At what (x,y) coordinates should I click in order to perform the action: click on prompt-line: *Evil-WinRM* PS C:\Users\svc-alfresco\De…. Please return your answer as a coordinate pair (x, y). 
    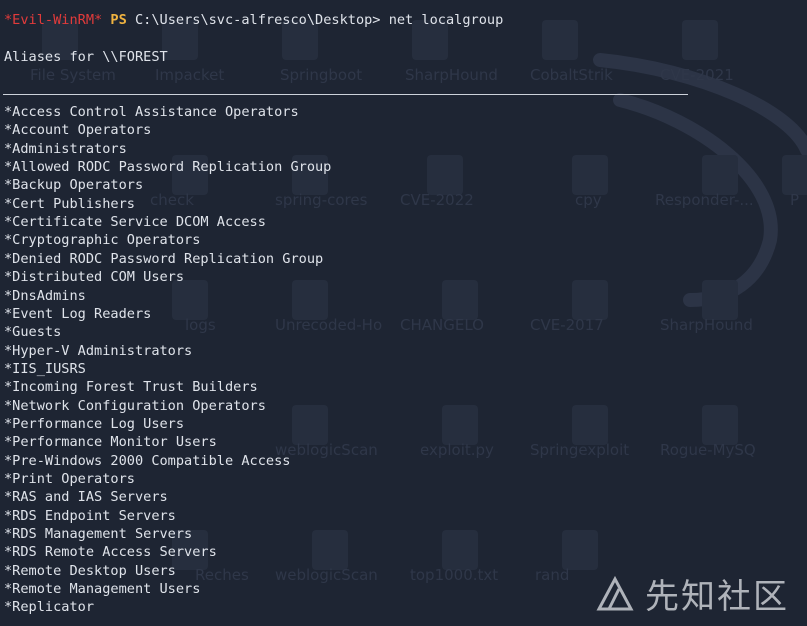
    Looking at the image, I should click on (253, 20).